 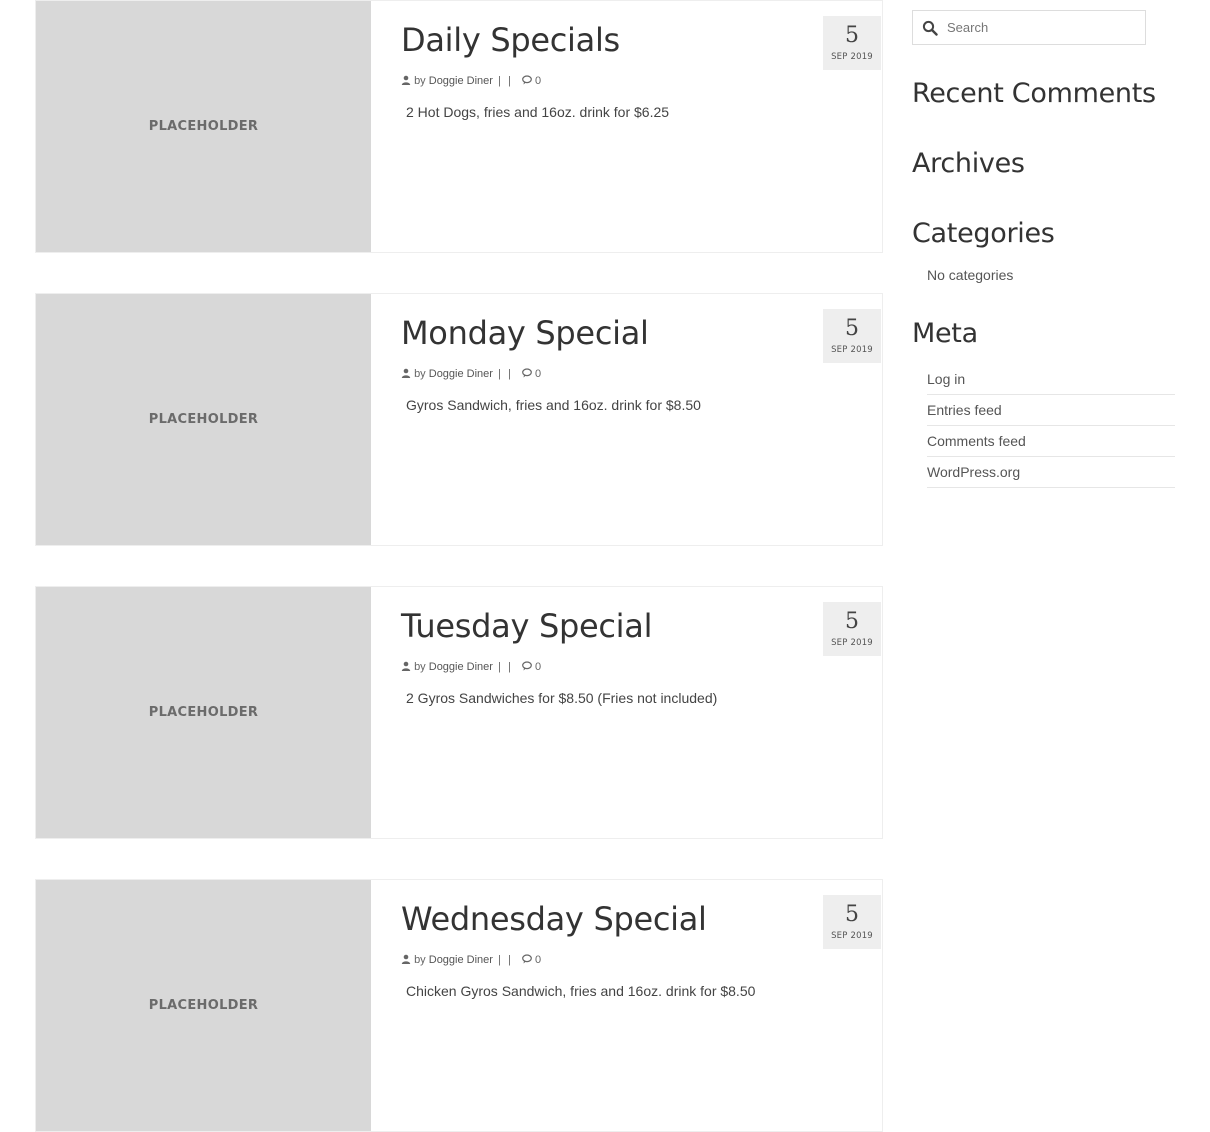 I want to click on list-item: Log in, so click(x=1051, y=379).